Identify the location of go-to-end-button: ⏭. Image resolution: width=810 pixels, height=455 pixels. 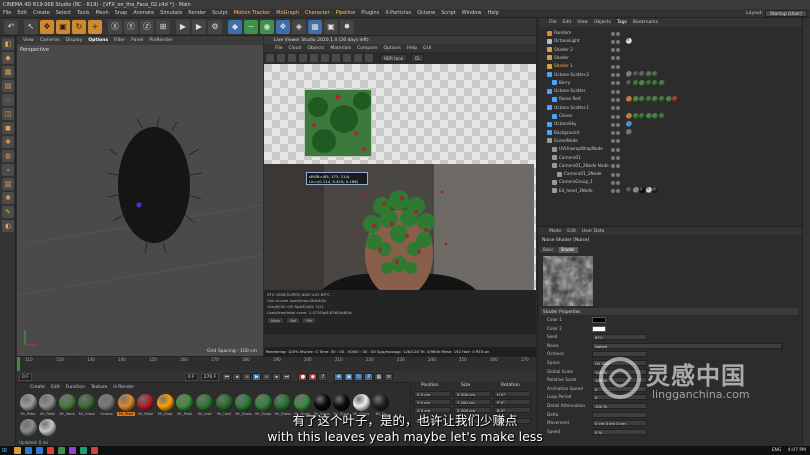
(287, 376).